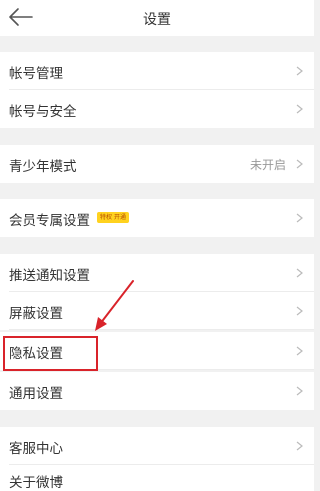 The image size is (320, 491). Describe the element at coordinates (157, 164) in the screenshot. I see `settings-item-youth-mode: 青少年模式 未开启` at that location.